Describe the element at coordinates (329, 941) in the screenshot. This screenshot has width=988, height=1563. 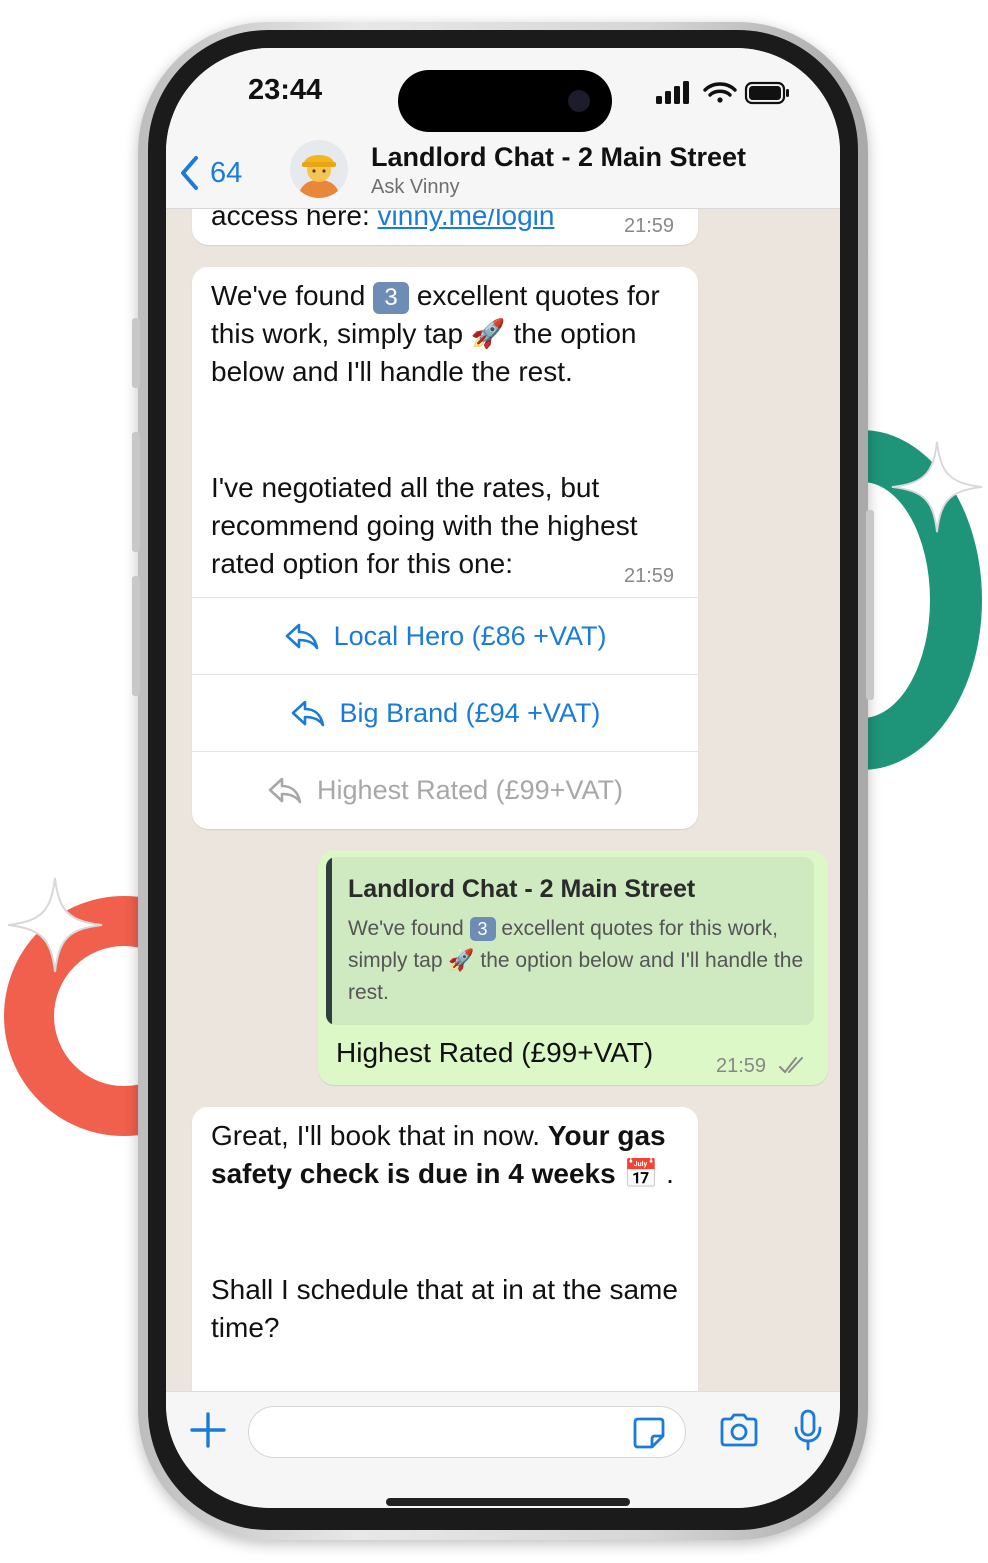
I see `quote-bar` at that location.